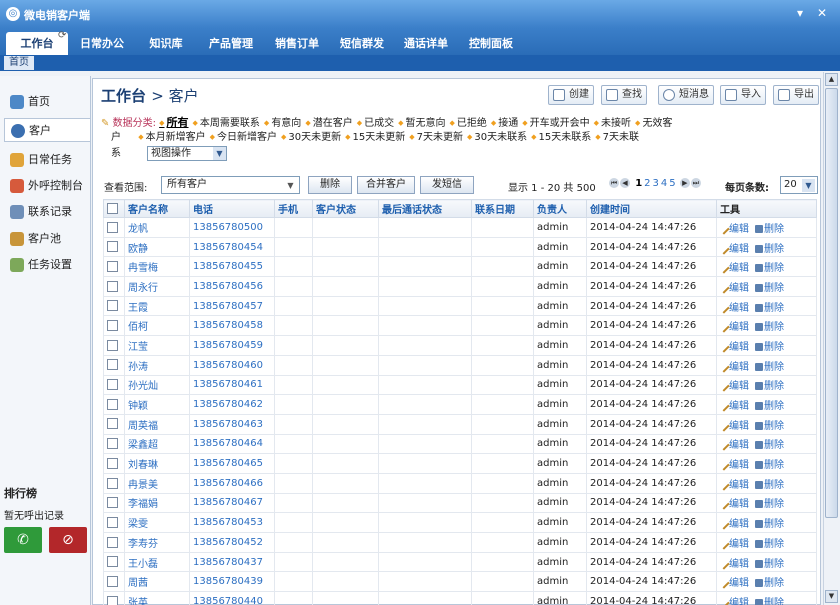  I want to click on page-link: 3, so click(656, 183).